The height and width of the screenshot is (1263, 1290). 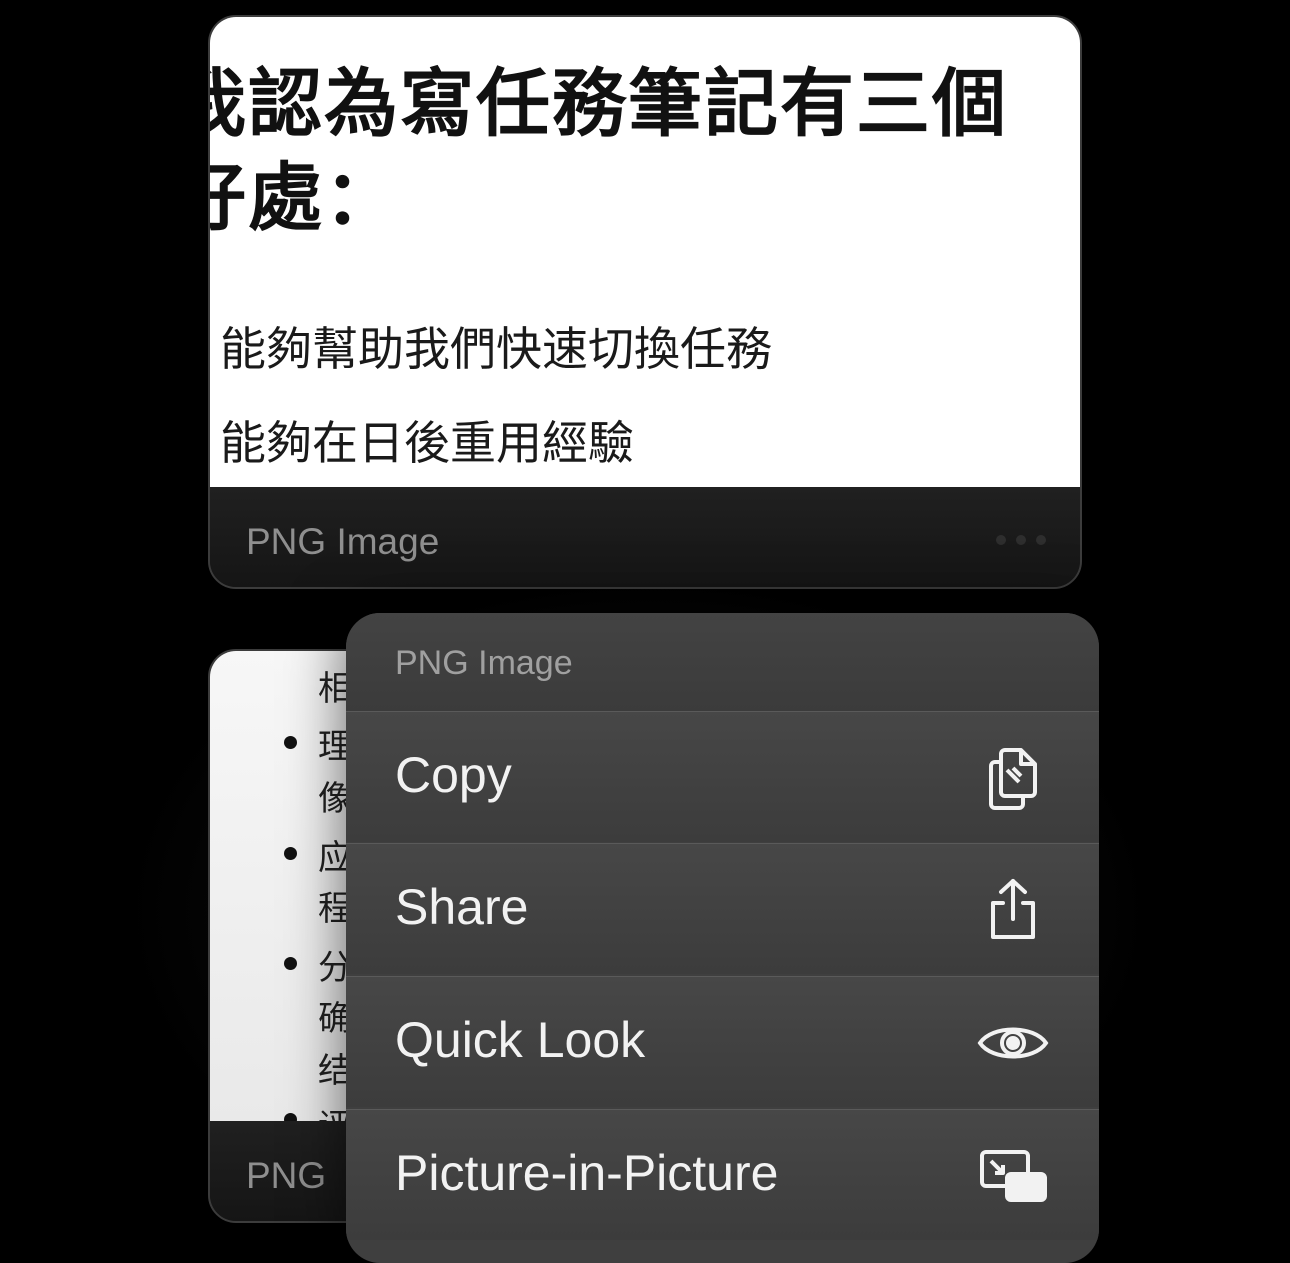 What do you see at coordinates (609, 104) in the screenshot?
I see `heading-line-1: 我認為寫任務筆記有三個` at bounding box center [609, 104].